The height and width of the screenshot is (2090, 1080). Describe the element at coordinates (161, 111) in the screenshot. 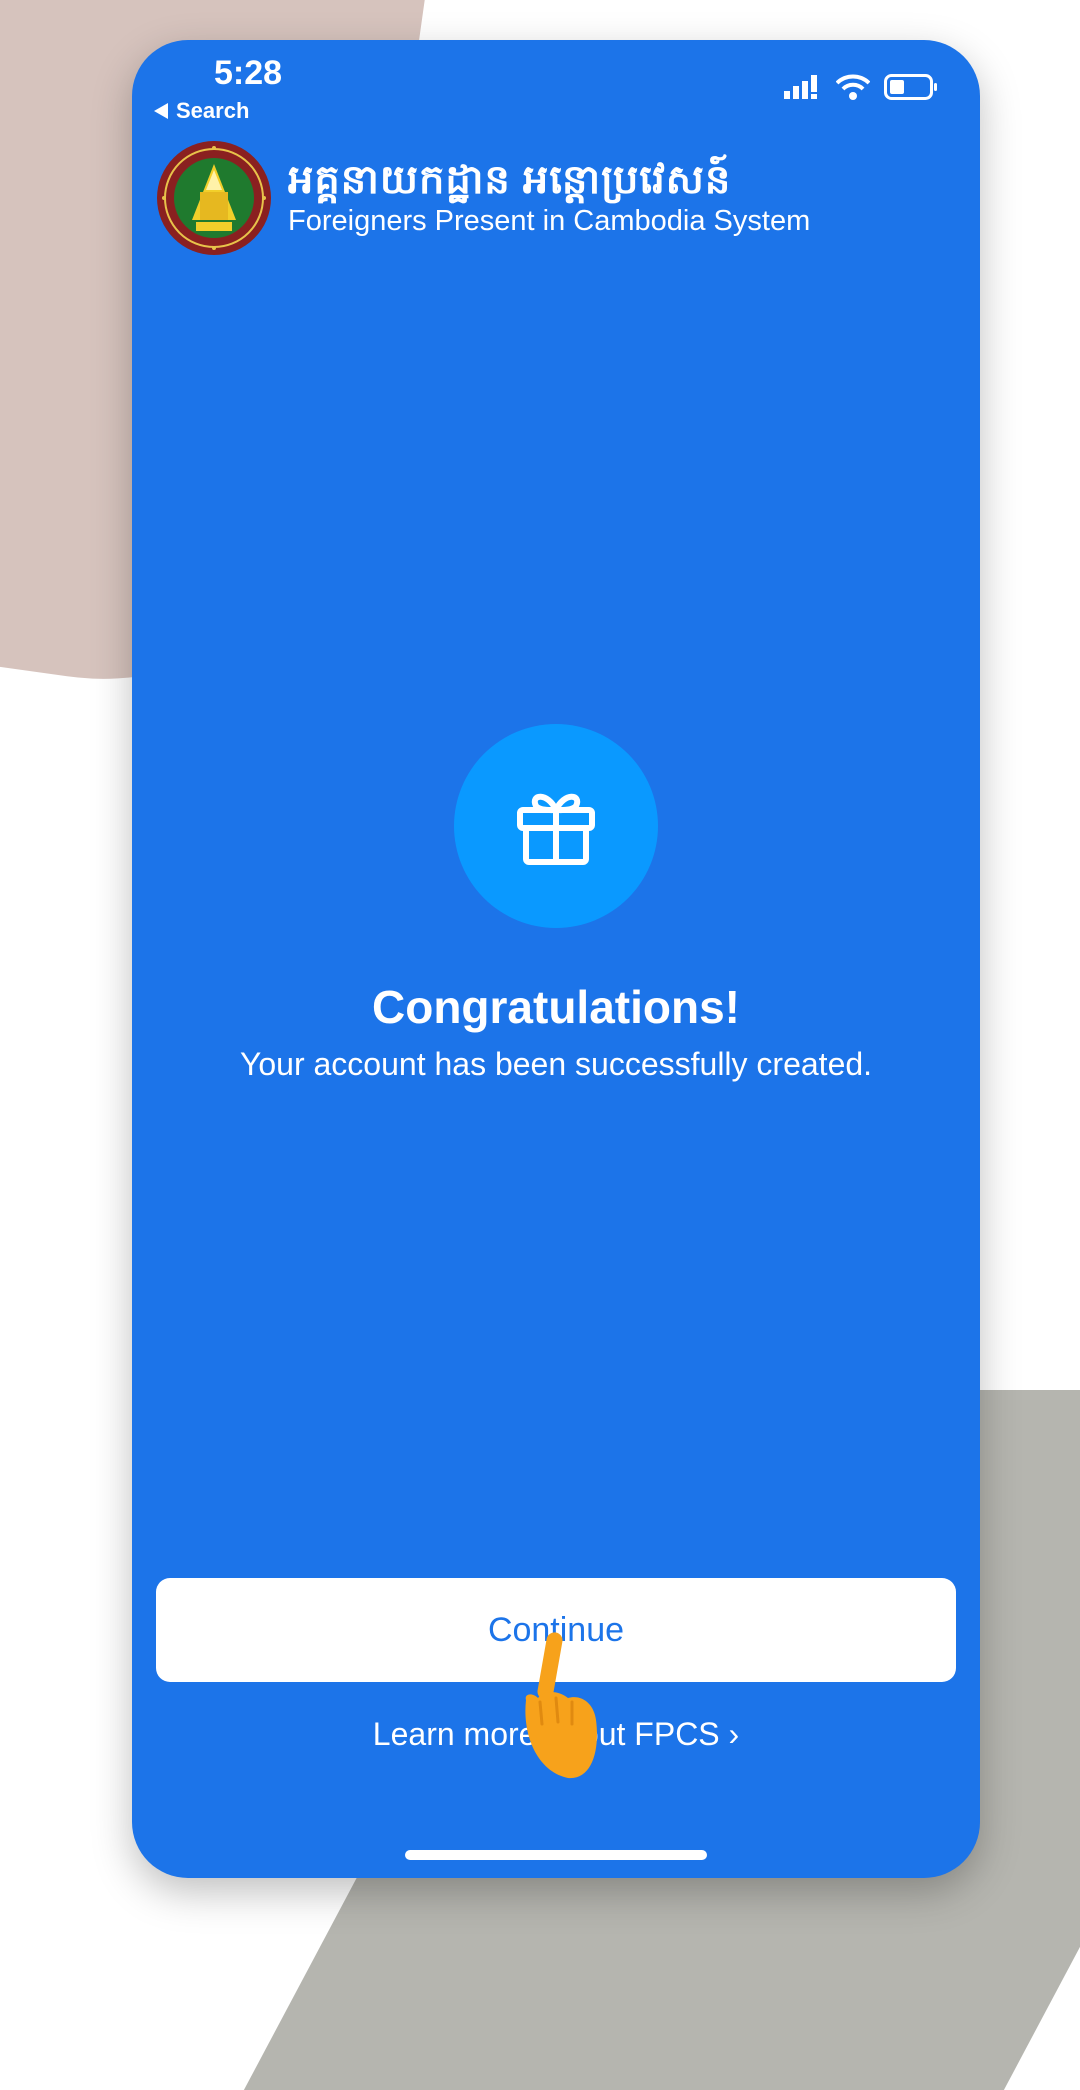

I see `back-triangle-icon` at that location.